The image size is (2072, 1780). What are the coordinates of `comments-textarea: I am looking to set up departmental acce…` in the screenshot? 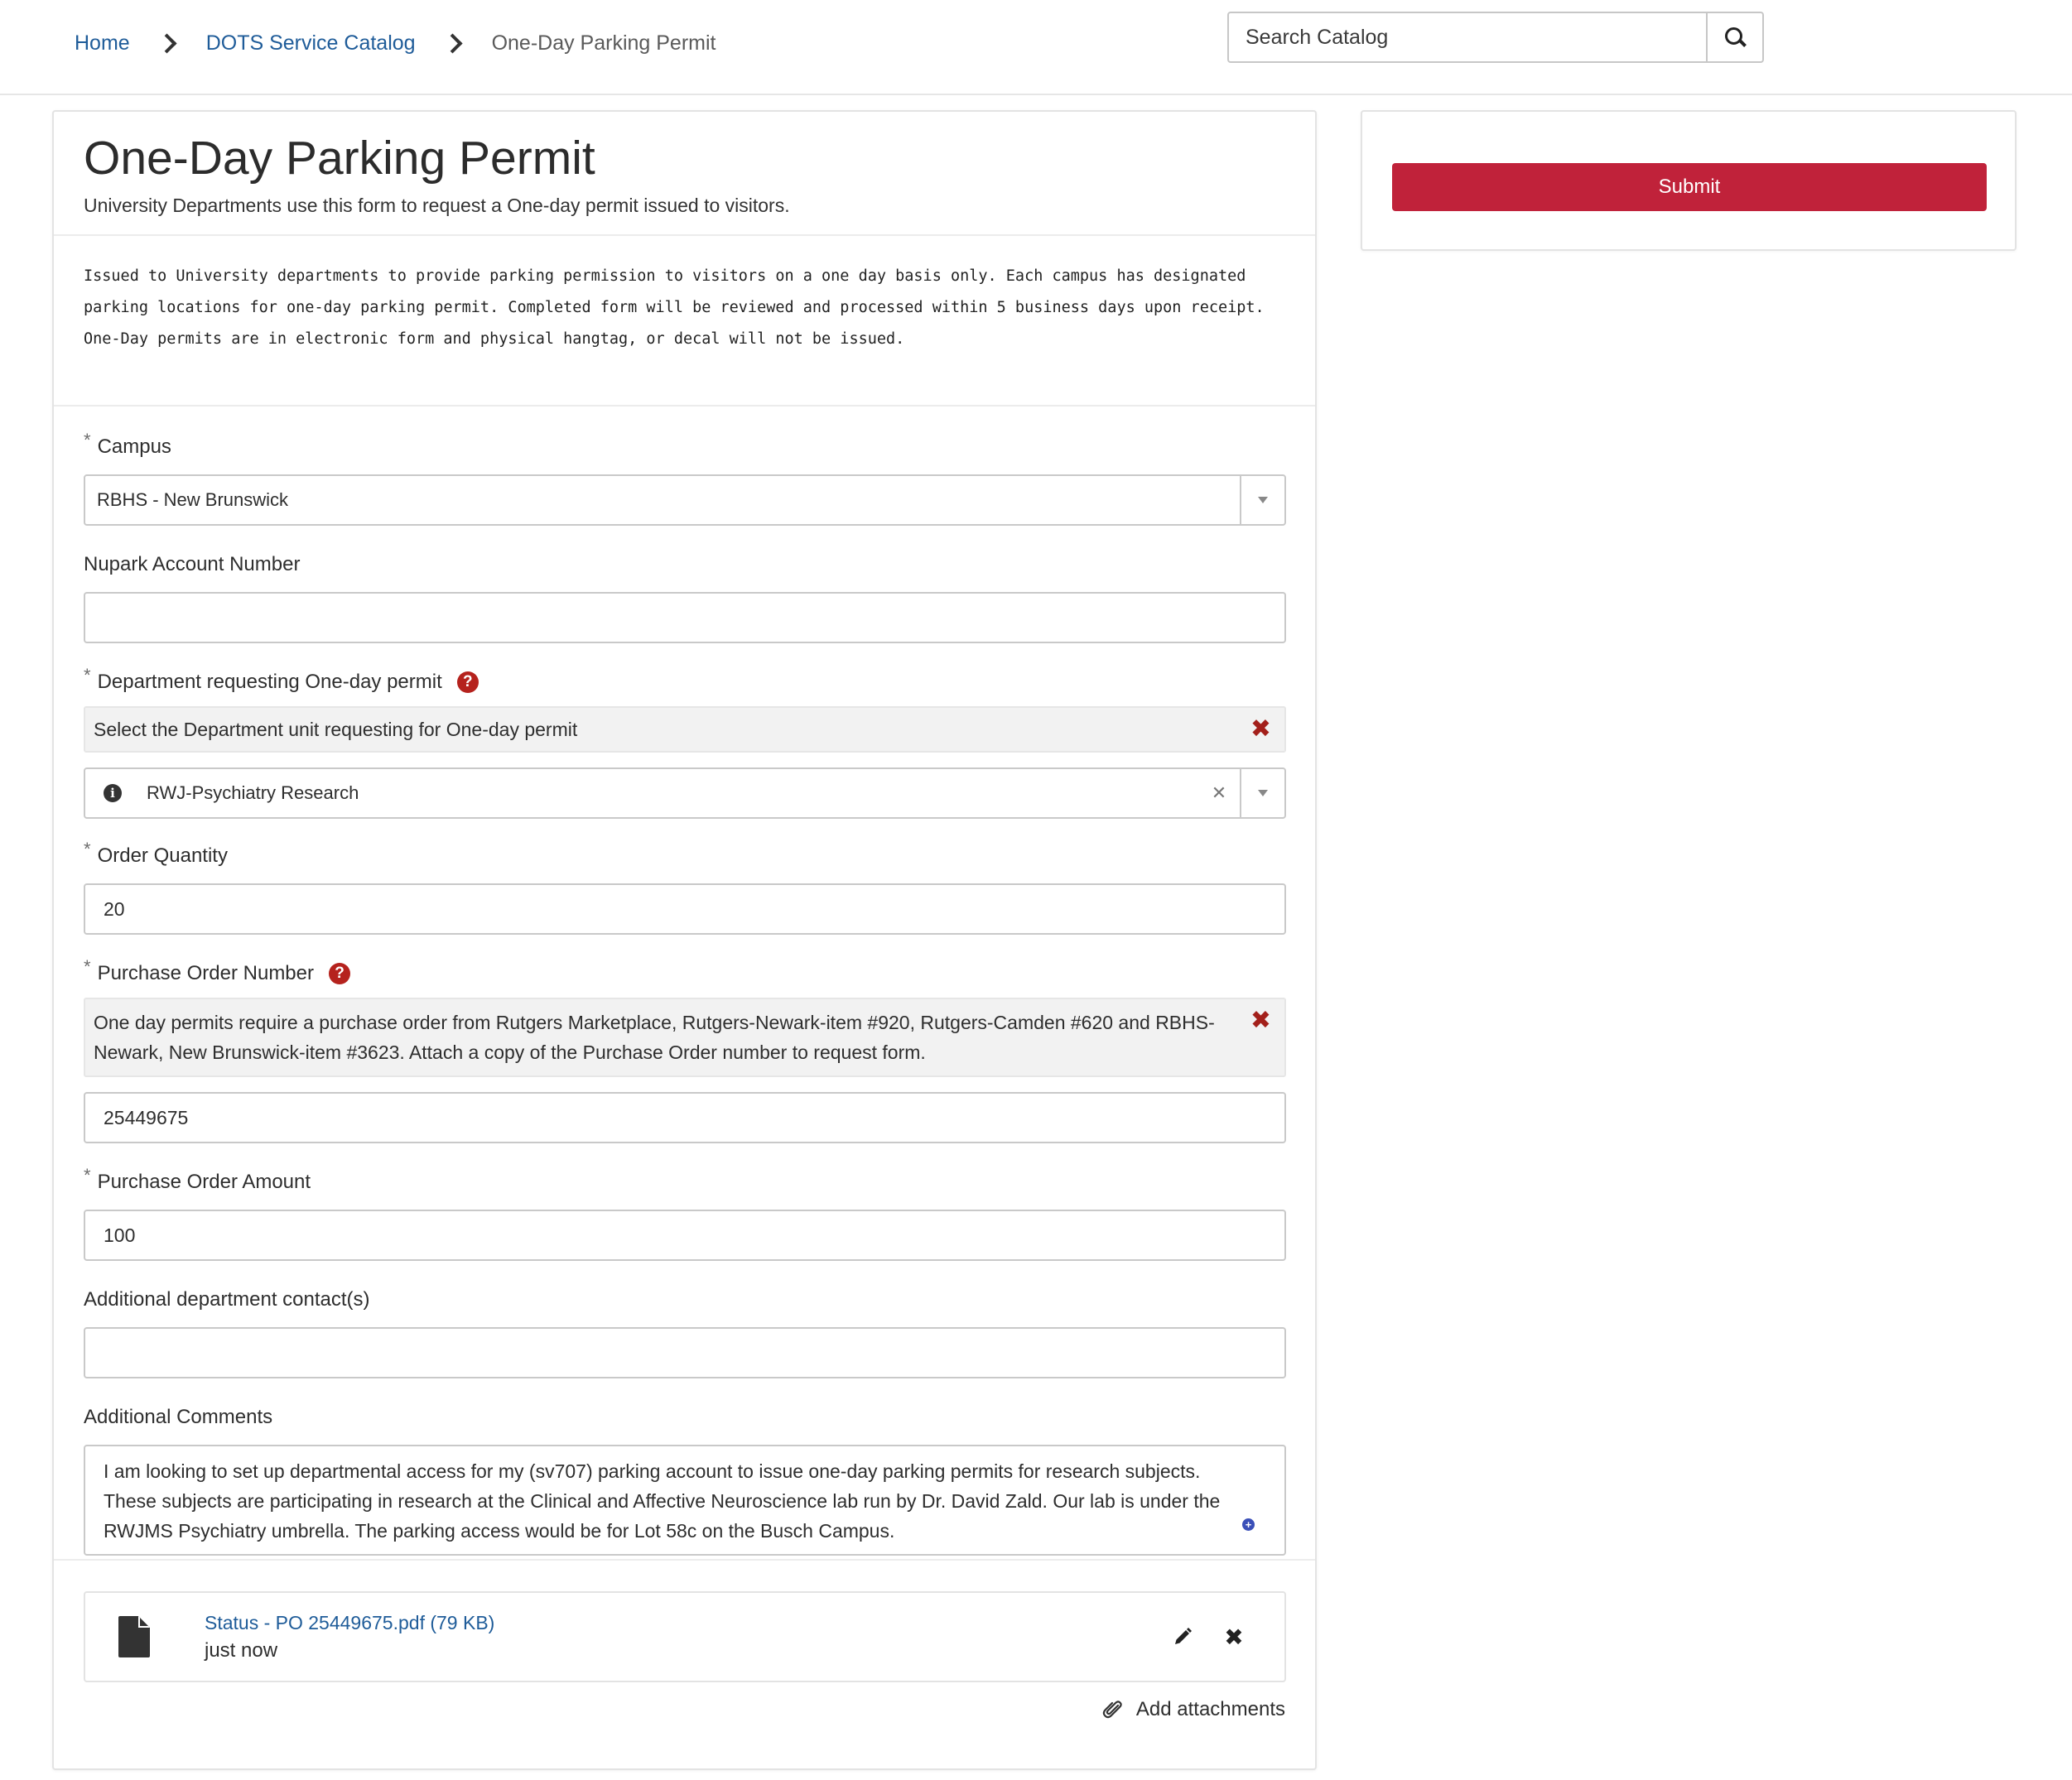 It's located at (685, 1500).